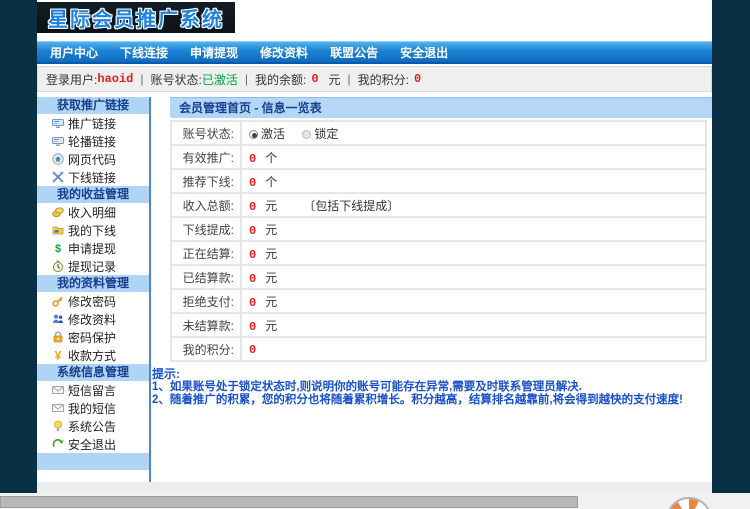 This screenshot has height=509, width=750. I want to click on row-value: 0, so click(473, 349).